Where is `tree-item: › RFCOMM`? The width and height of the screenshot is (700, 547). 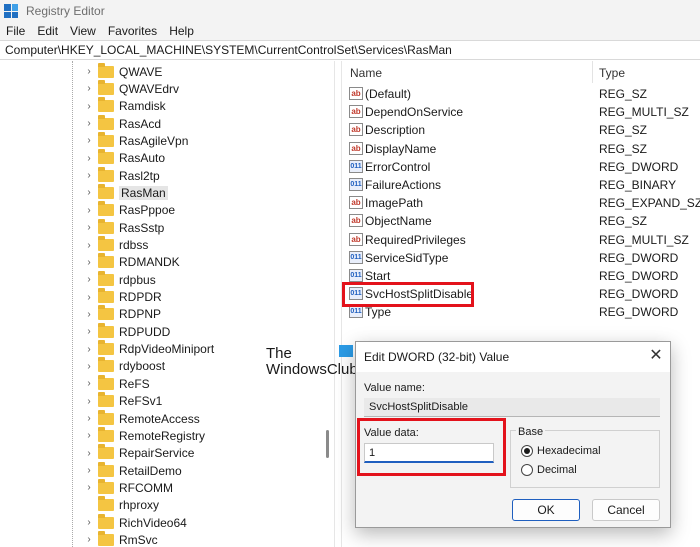 tree-item: › RFCOMM is located at coordinates (128, 487).